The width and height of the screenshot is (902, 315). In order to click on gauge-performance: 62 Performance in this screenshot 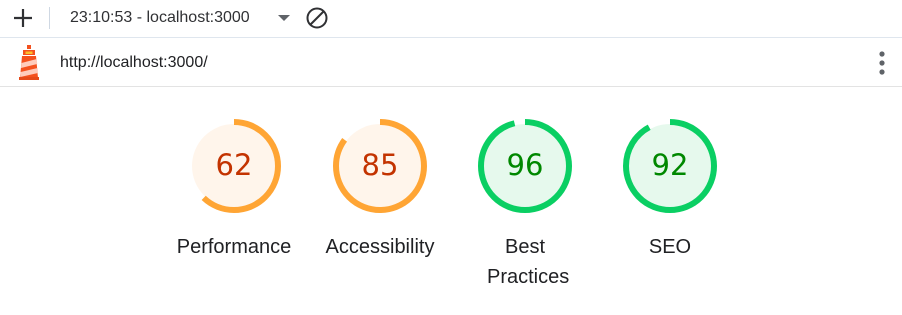, I will do `click(234, 189)`.